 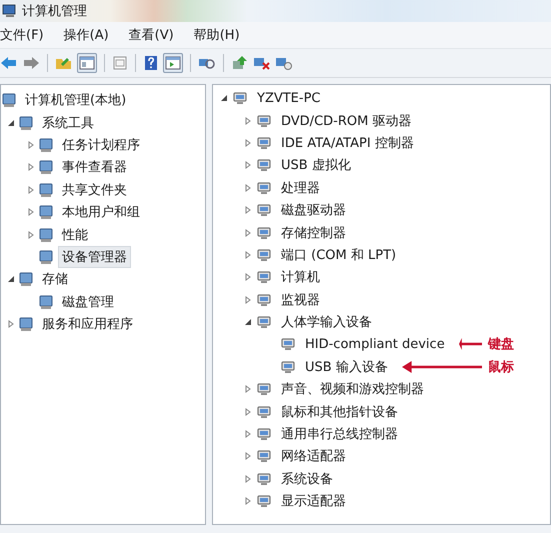 I want to click on tree-item: 本地用户和组, so click(x=101, y=212).